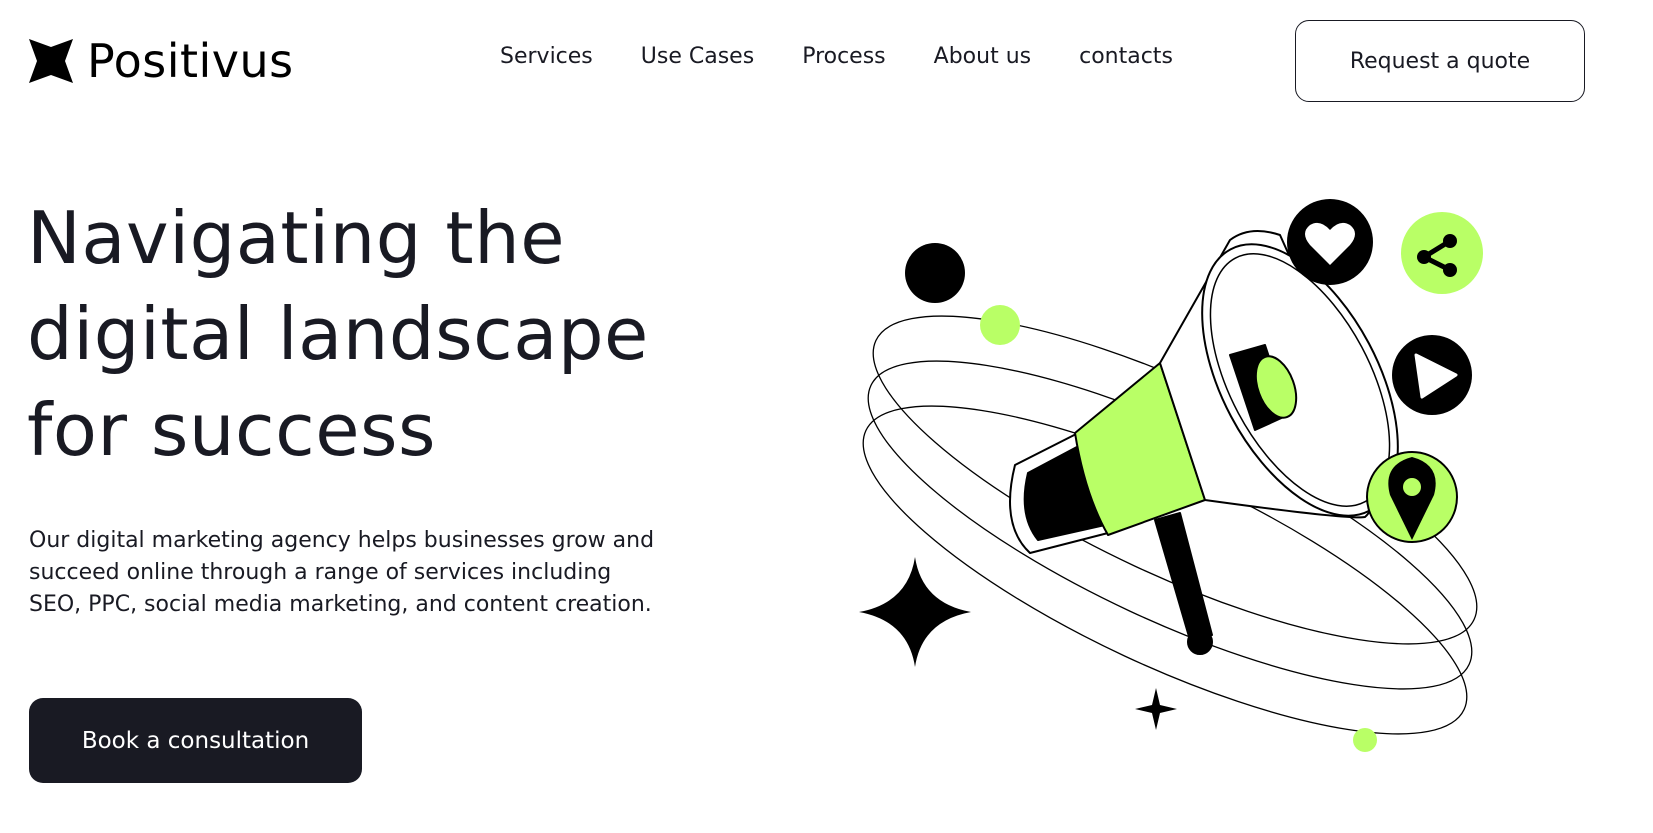  Describe the element at coordinates (1204, 442) in the screenshot. I see `megaphone-icon` at that location.